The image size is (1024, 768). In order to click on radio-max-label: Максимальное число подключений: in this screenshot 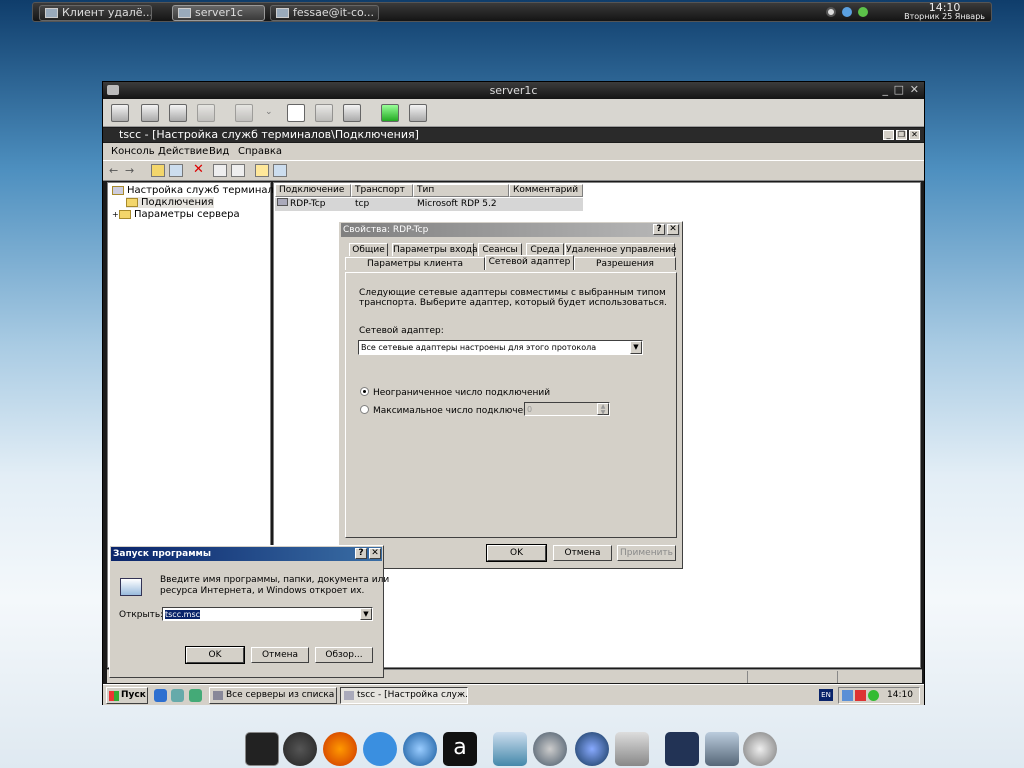, I will do `click(458, 411)`.